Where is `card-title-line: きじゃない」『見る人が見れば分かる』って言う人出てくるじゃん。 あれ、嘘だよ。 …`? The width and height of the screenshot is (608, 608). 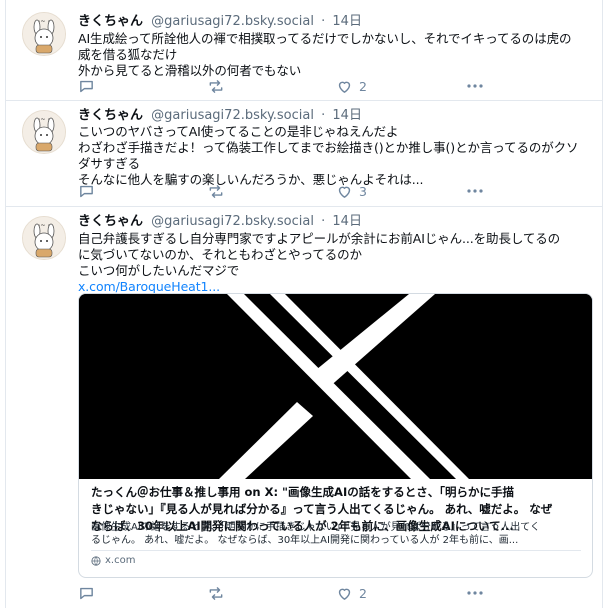
card-title-line: きじゃない」『見る人が見れば分かる』って言う人出てくるじゃん。 あれ、嘘だよ。 … is located at coordinates (322, 509).